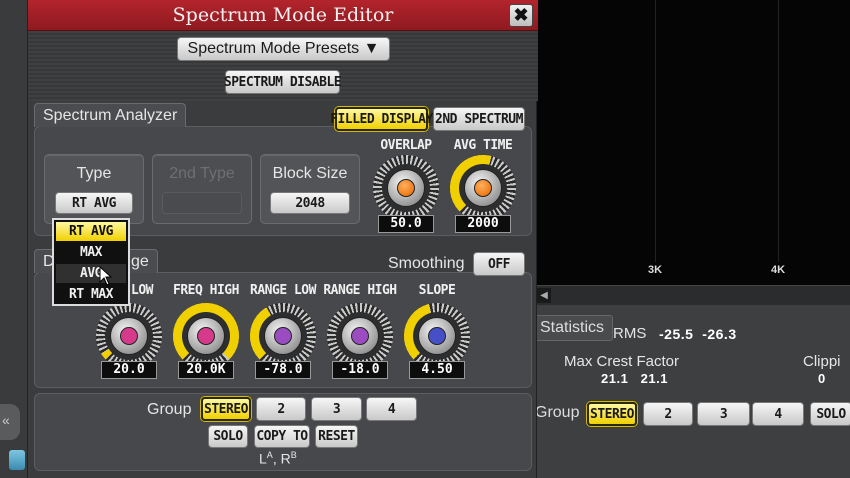 The width and height of the screenshot is (850, 478). What do you see at coordinates (479, 119) in the screenshot?
I see `second-spectrum-button: 2ND SPECTRUM` at bounding box center [479, 119].